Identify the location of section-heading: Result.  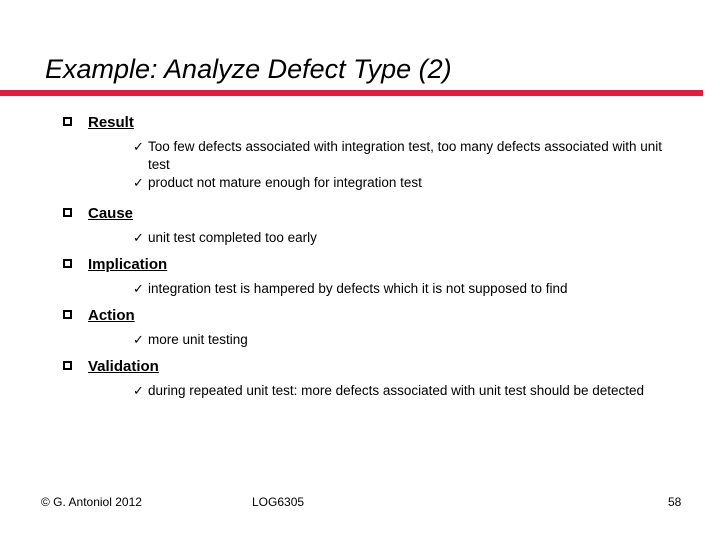
(111, 122).